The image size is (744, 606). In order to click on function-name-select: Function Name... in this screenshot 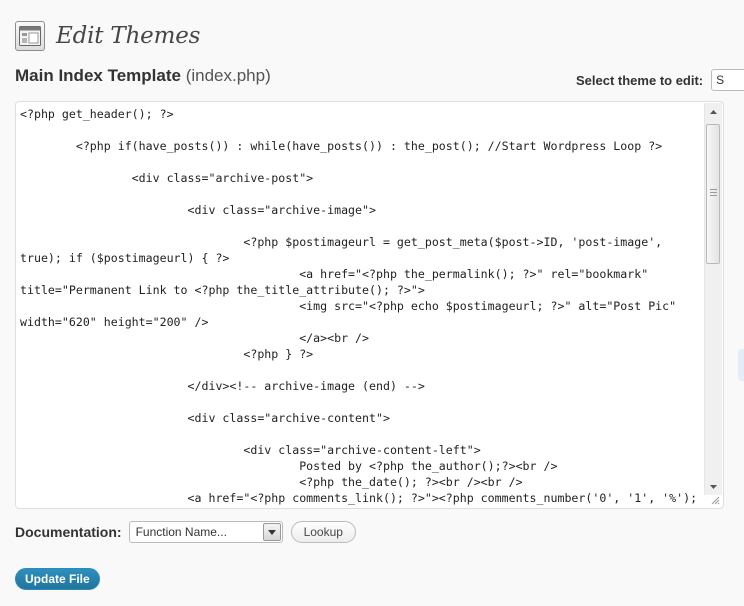, I will do `click(205, 532)`.